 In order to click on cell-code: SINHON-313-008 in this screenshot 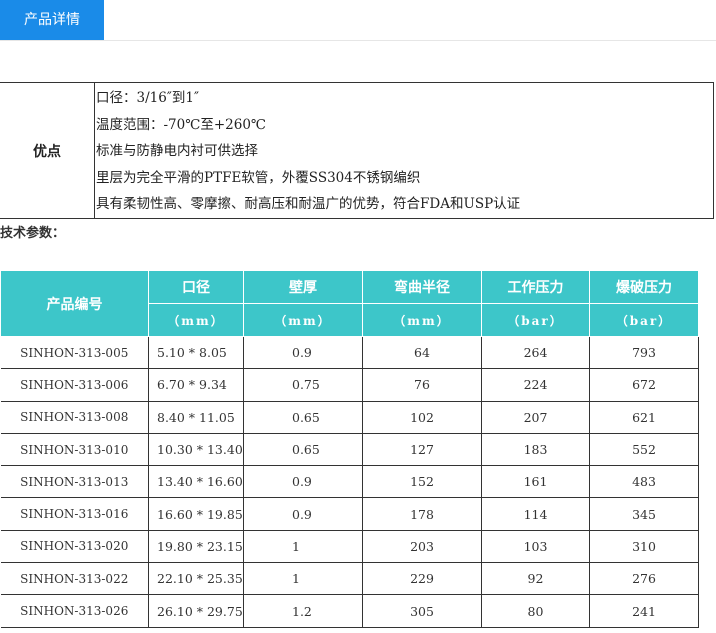, I will do `click(74, 417)`.